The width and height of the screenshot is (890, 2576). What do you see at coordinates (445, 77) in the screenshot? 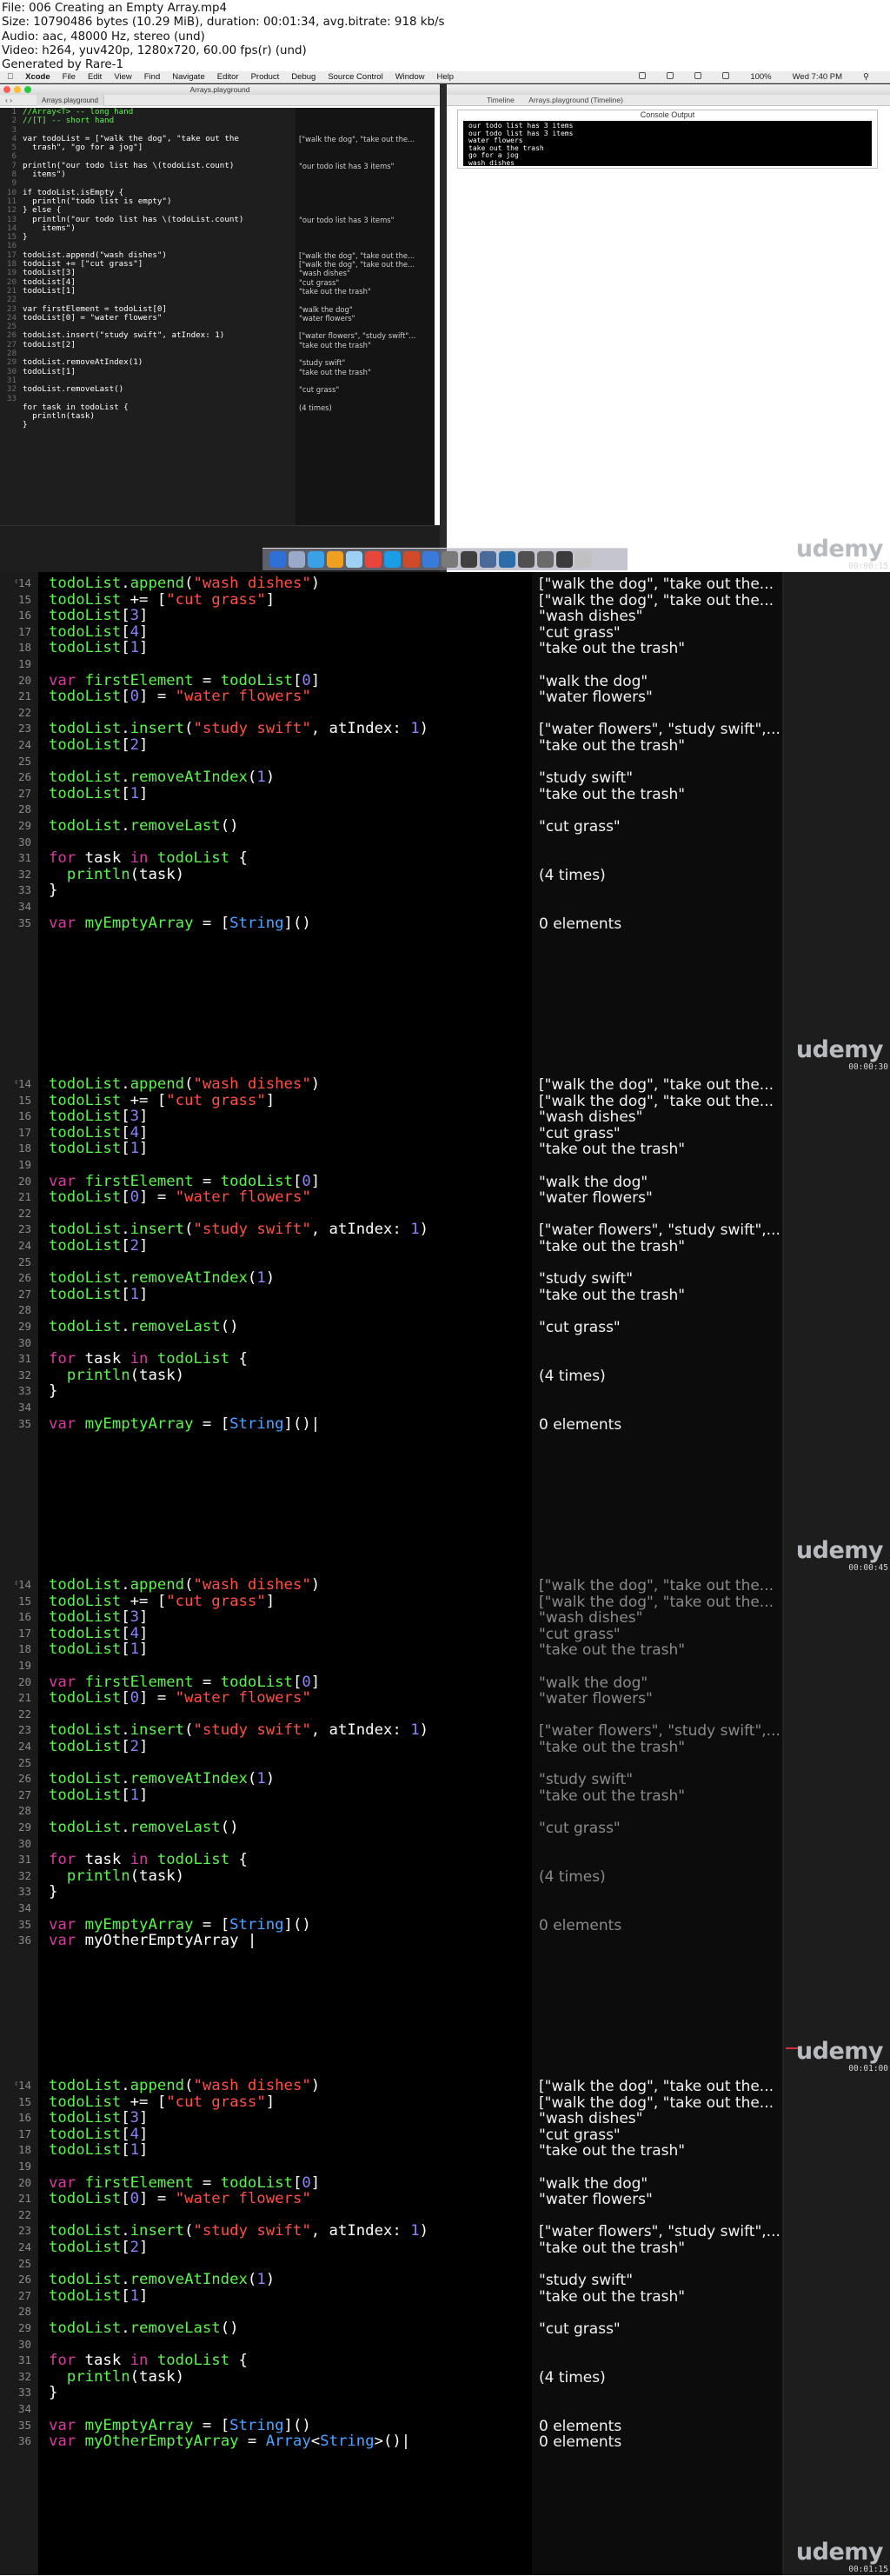
I see `menu-help: Help` at bounding box center [445, 77].